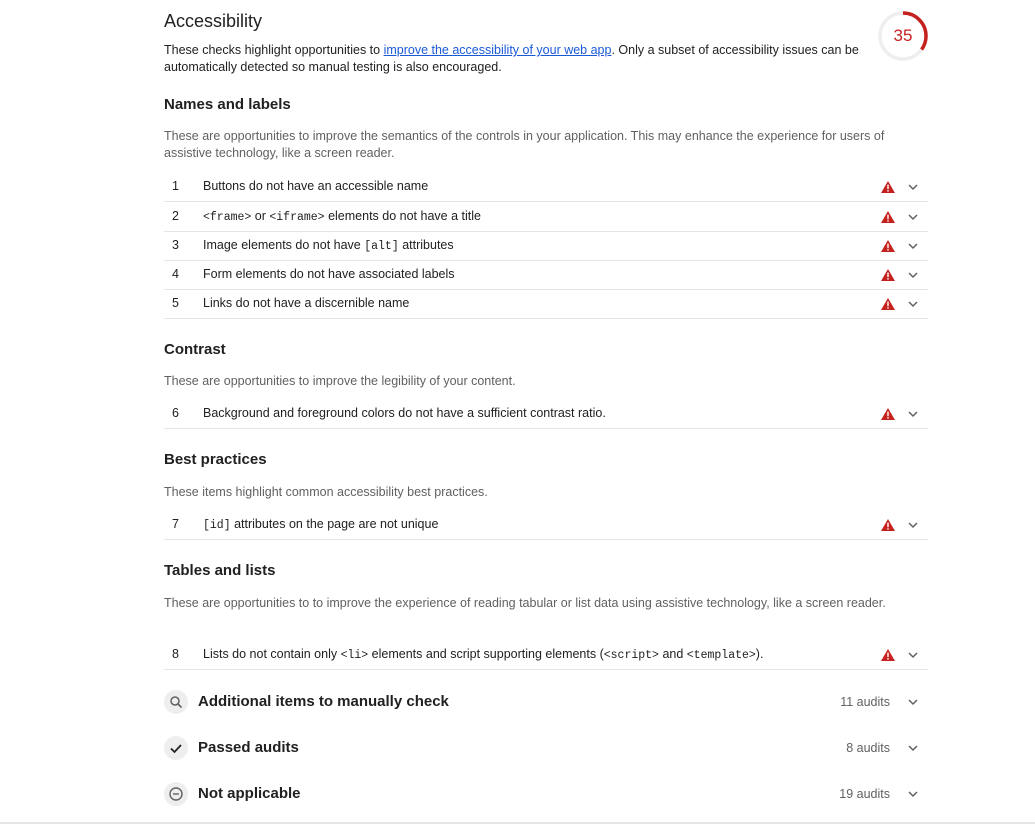 The width and height of the screenshot is (1035, 824). What do you see at coordinates (248, 747) in the screenshot?
I see `group-label: Passed audits` at bounding box center [248, 747].